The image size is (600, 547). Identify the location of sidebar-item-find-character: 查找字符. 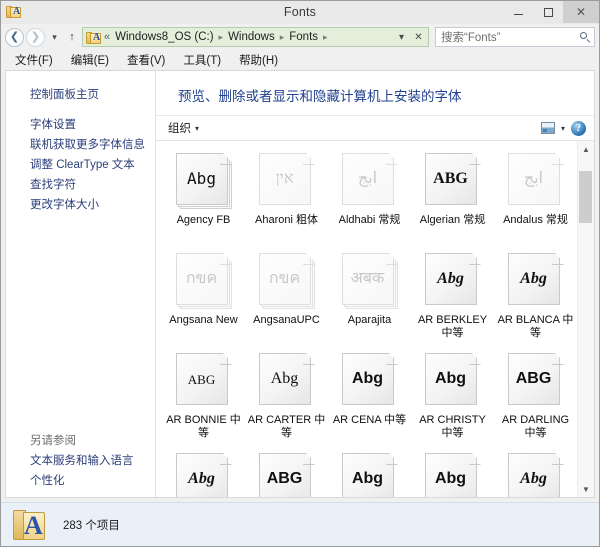
(80, 185).